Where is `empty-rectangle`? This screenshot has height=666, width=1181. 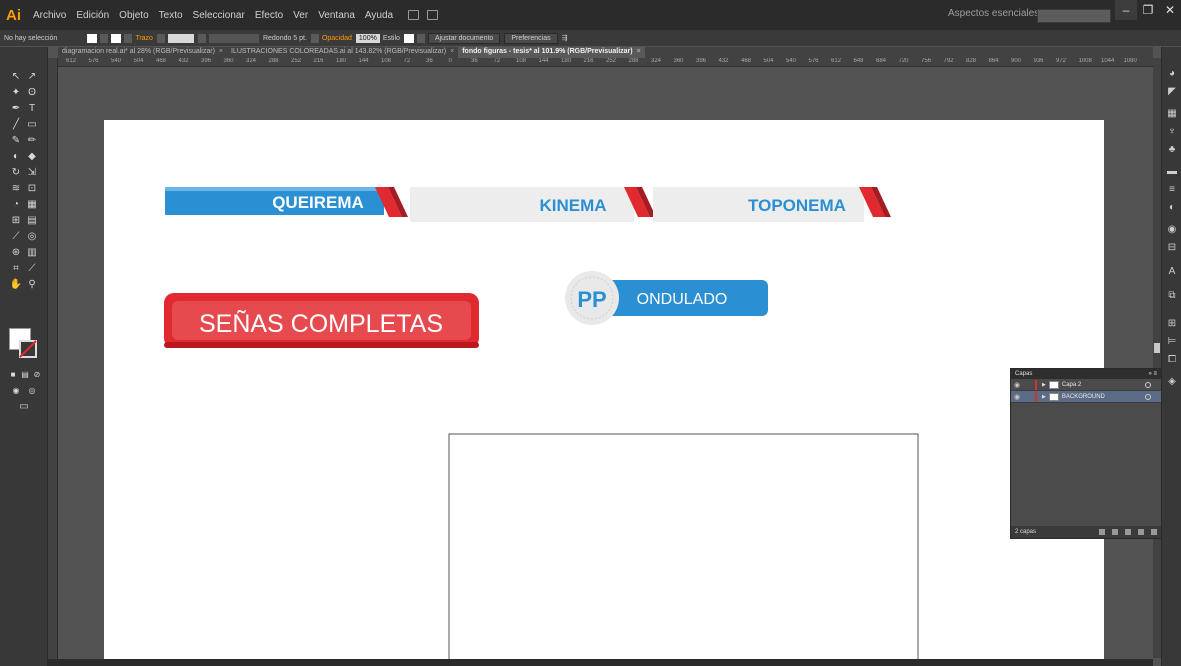
empty-rectangle is located at coordinates (683, 549).